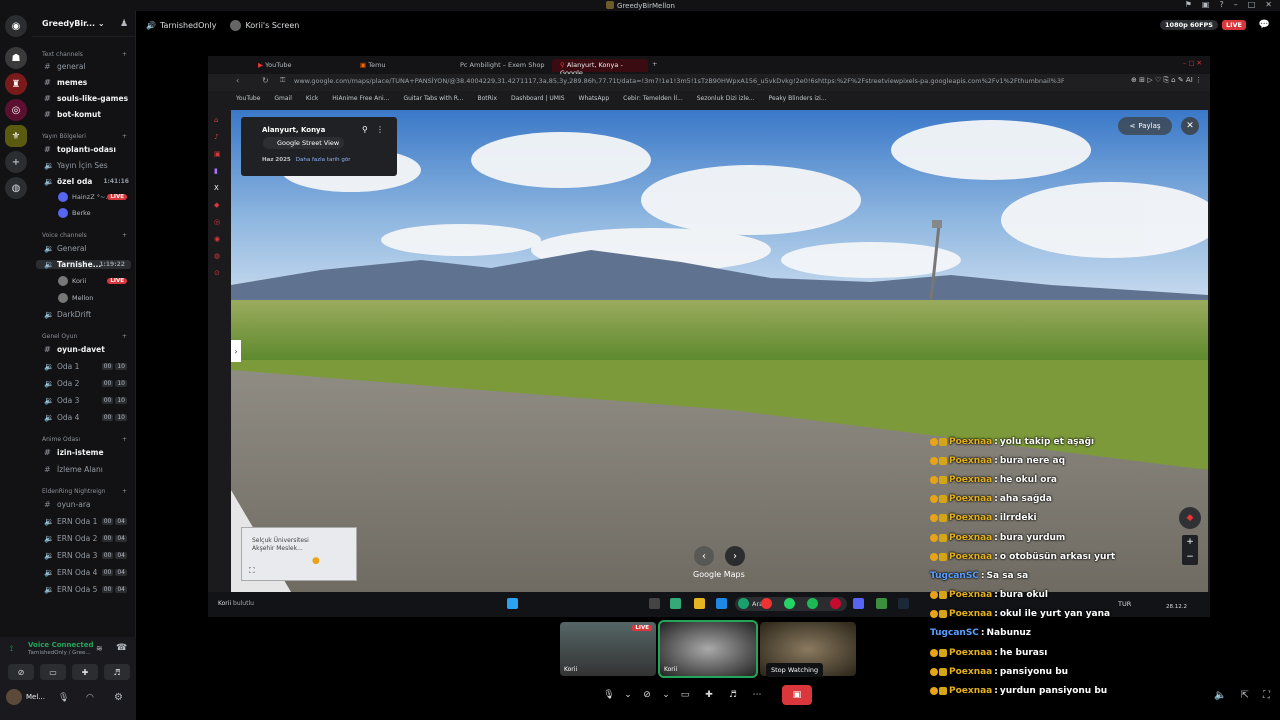  I want to click on mic-button: 🎙, so click(609, 695).